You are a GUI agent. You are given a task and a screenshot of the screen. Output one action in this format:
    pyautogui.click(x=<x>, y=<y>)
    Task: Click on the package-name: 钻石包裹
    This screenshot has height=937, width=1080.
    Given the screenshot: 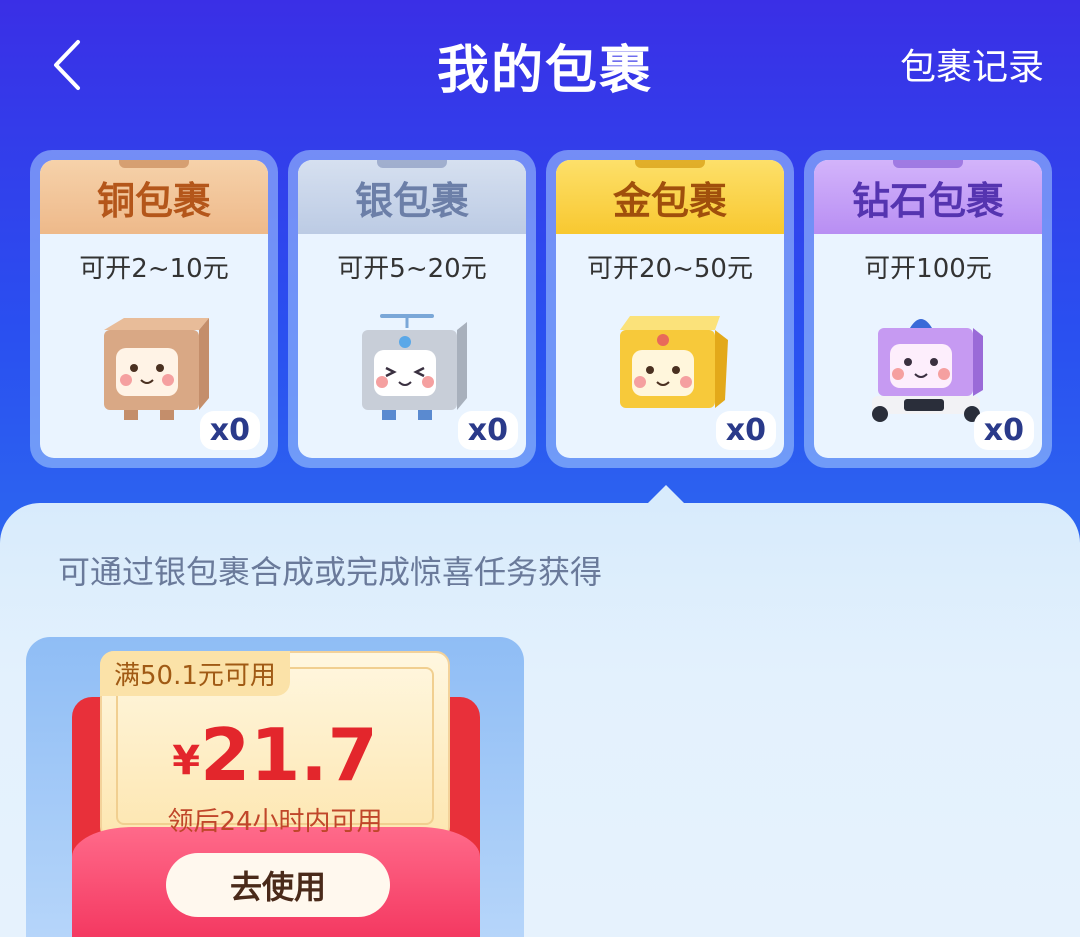 What is the action you would take?
    pyautogui.click(x=928, y=197)
    